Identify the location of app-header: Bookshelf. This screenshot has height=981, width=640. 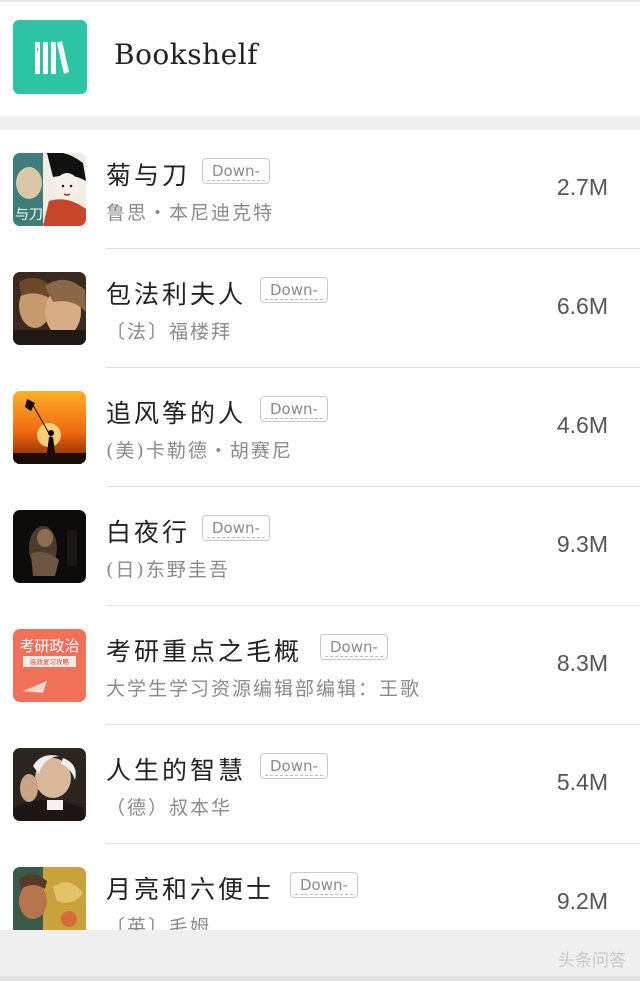
(320, 58).